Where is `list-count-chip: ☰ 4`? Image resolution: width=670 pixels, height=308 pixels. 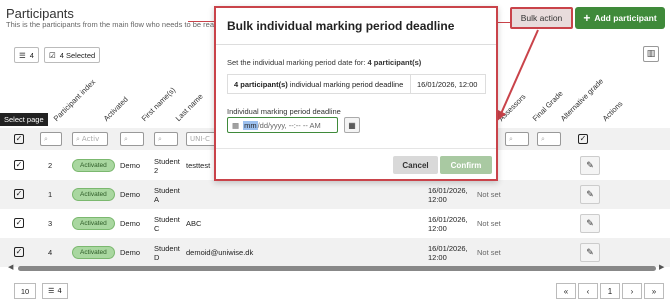
list-count-chip: ☰ 4 is located at coordinates (26, 55).